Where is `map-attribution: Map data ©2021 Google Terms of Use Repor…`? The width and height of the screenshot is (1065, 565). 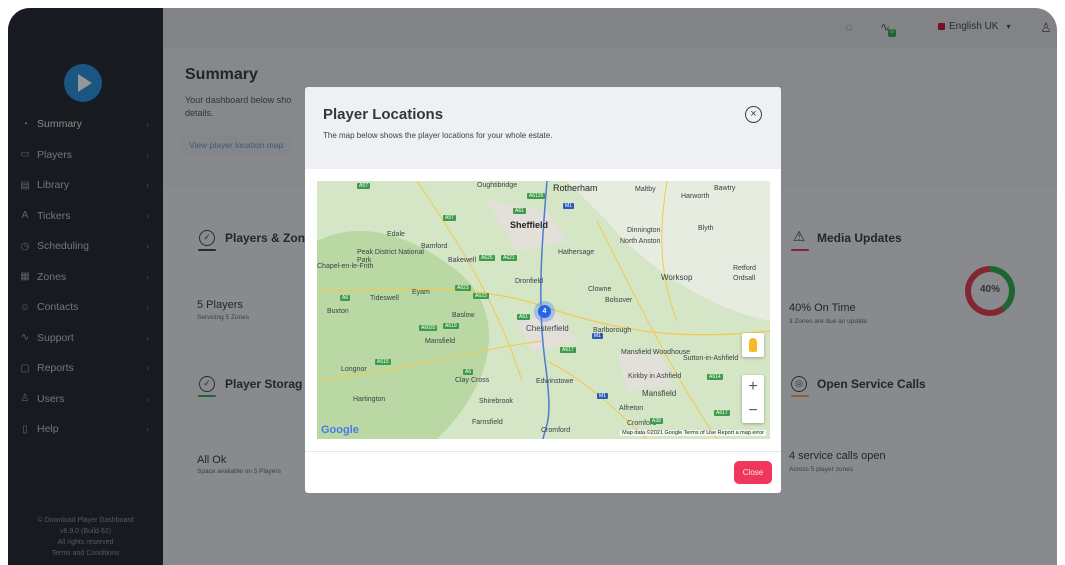 map-attribution: Map data ©2021 Google Terms of Use Repor… is located at coordinates (693, 433).